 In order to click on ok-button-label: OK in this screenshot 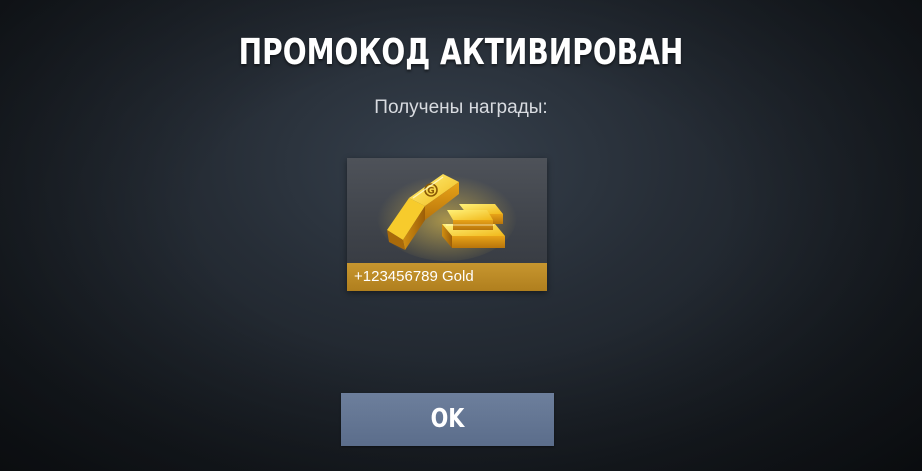, I will do `click(447, 419)`.